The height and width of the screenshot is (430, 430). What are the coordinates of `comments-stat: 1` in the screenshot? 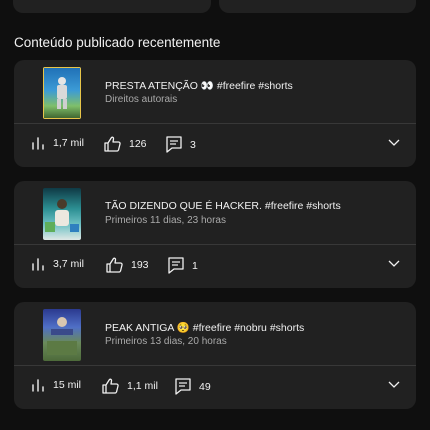 It's located at (183, 265).